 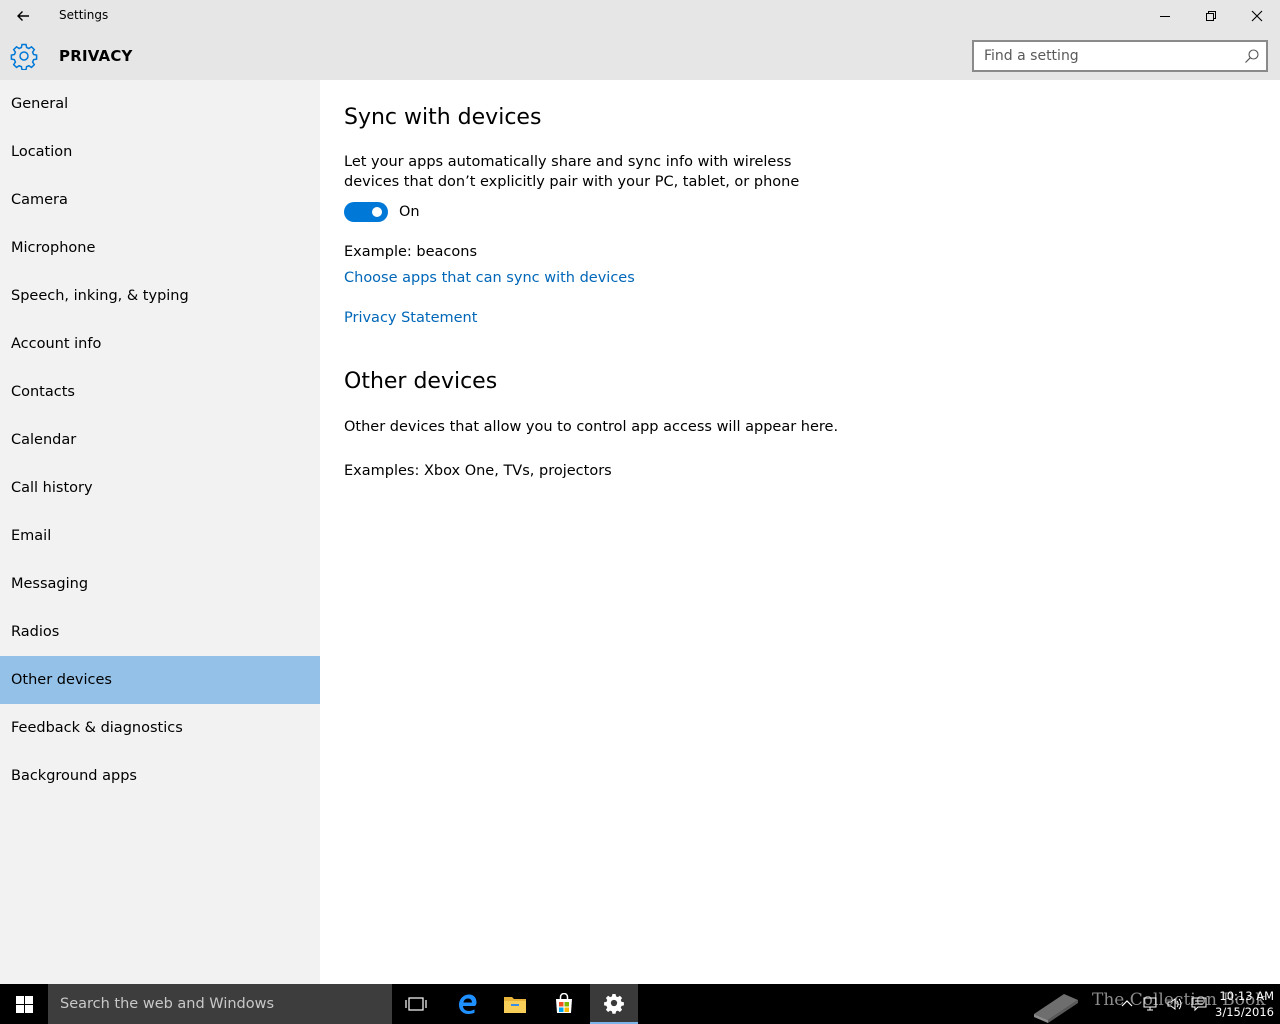 I want to click on windows-logo-icon, so click(x=24, y=1004).